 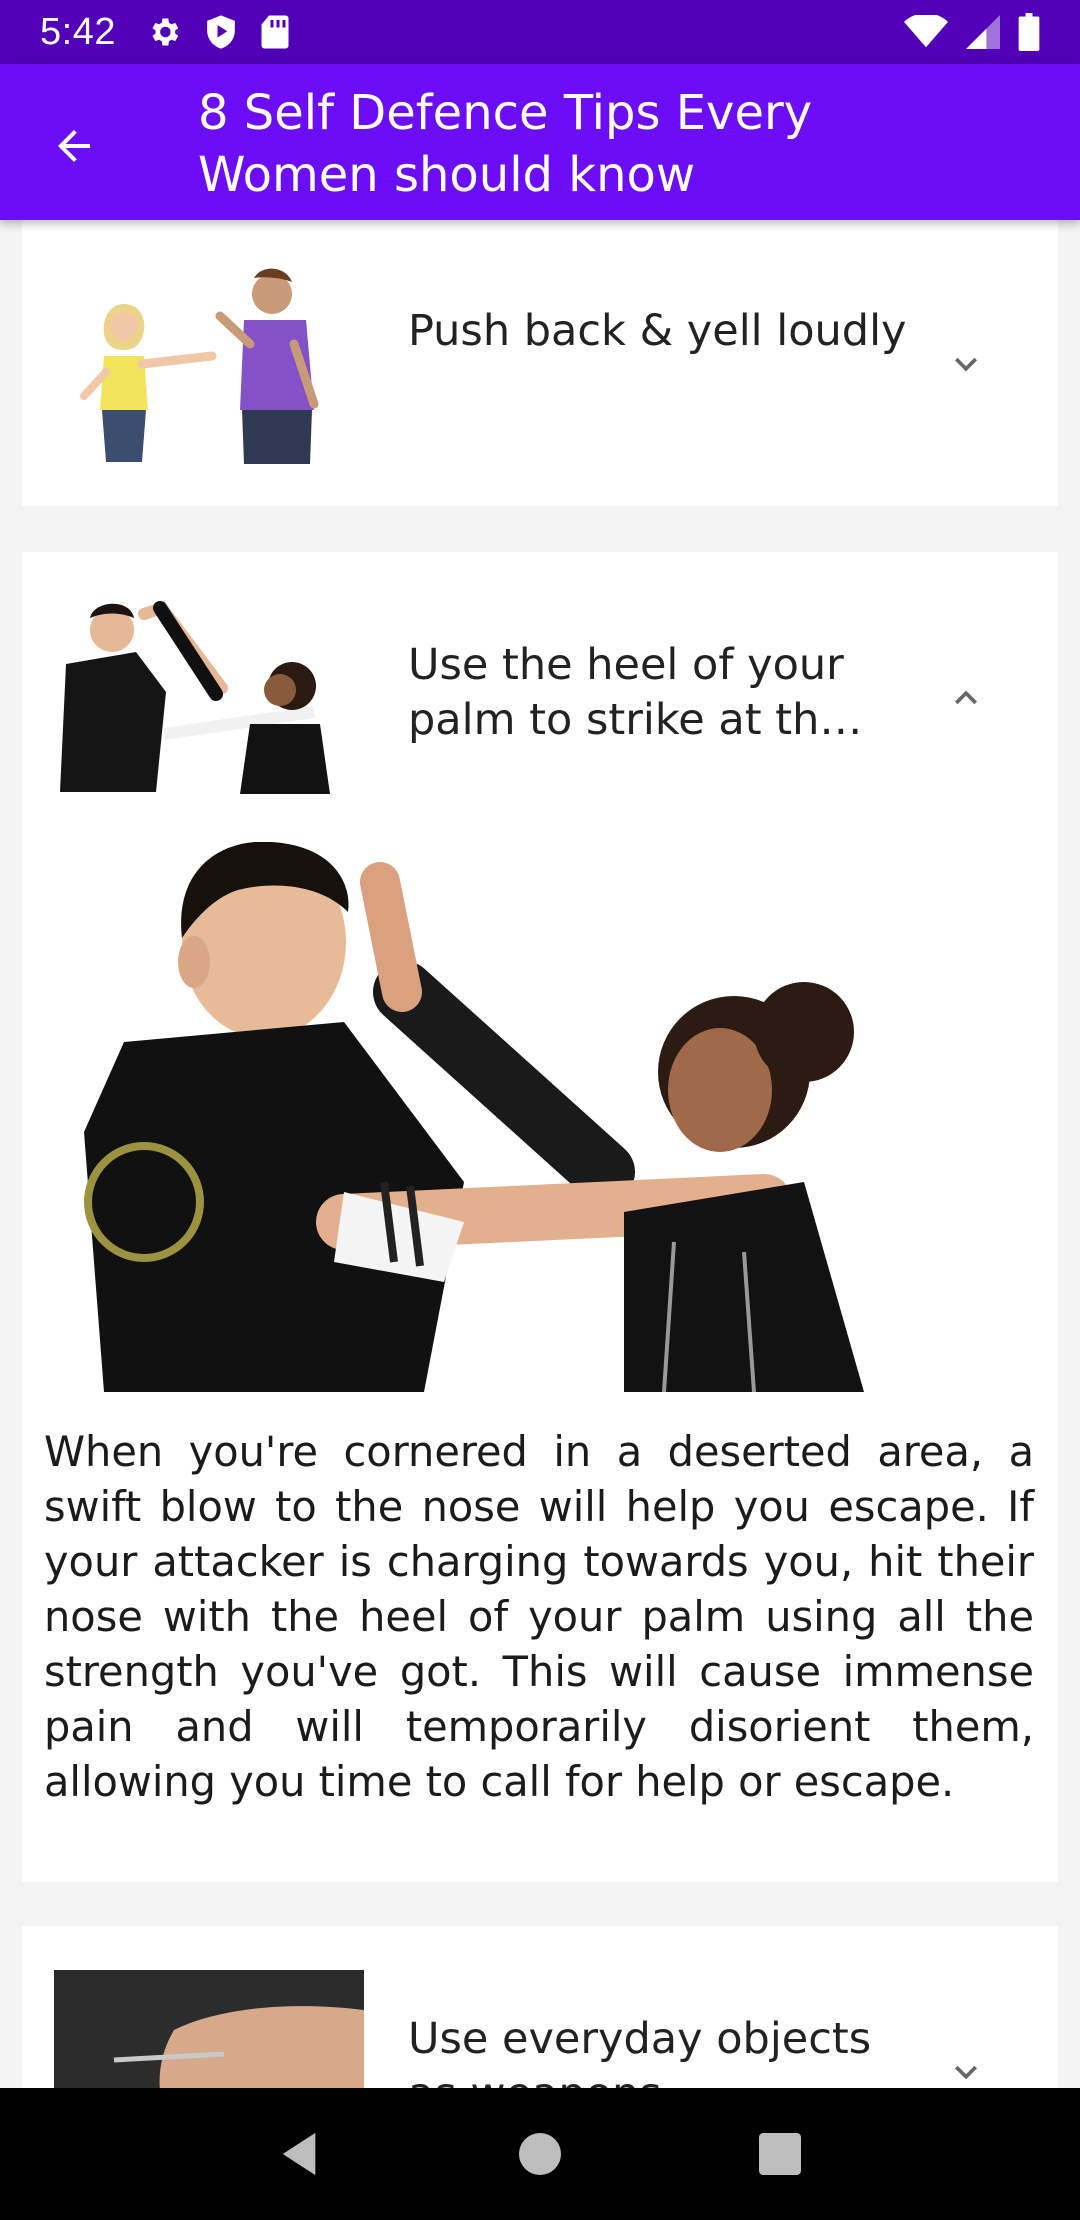 I want to click on status-icons-left, so click(x=218, y=32).